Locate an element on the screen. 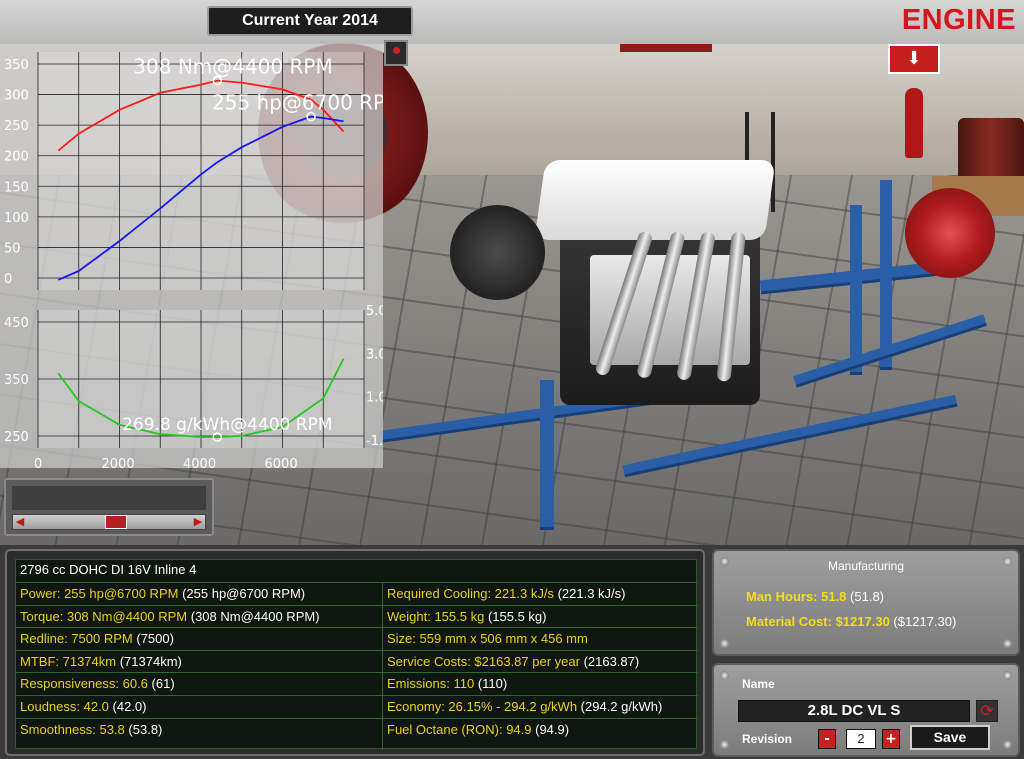  reset-name-icon: ⟳ is located at coordinates (987, 711).